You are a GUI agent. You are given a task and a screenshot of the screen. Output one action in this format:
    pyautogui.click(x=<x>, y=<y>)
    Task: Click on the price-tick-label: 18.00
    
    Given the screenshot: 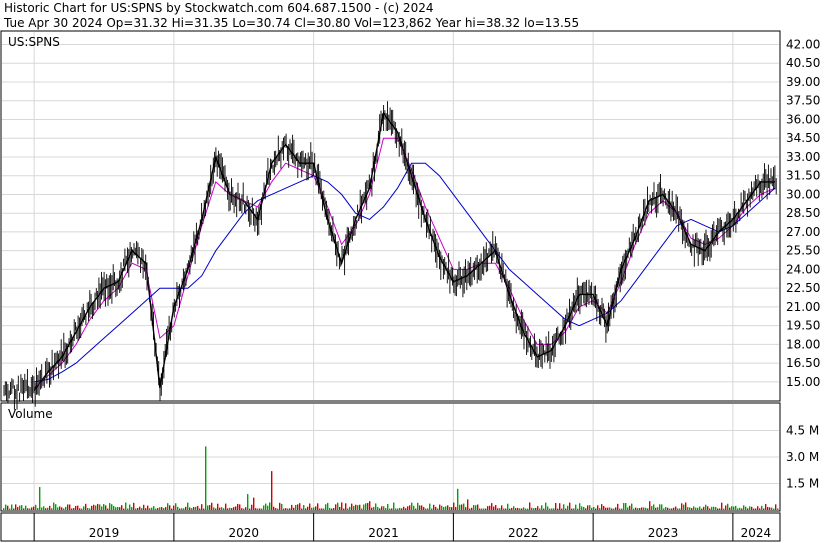 What is the action you would take?
    pyautogui.click(x=803, y=344)
    